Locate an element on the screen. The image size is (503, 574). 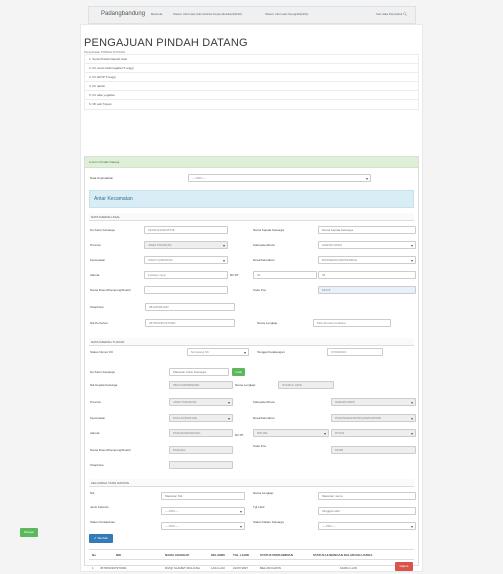
tujuan-pos-label: Kode Pos is located at coordinates (260, 446).